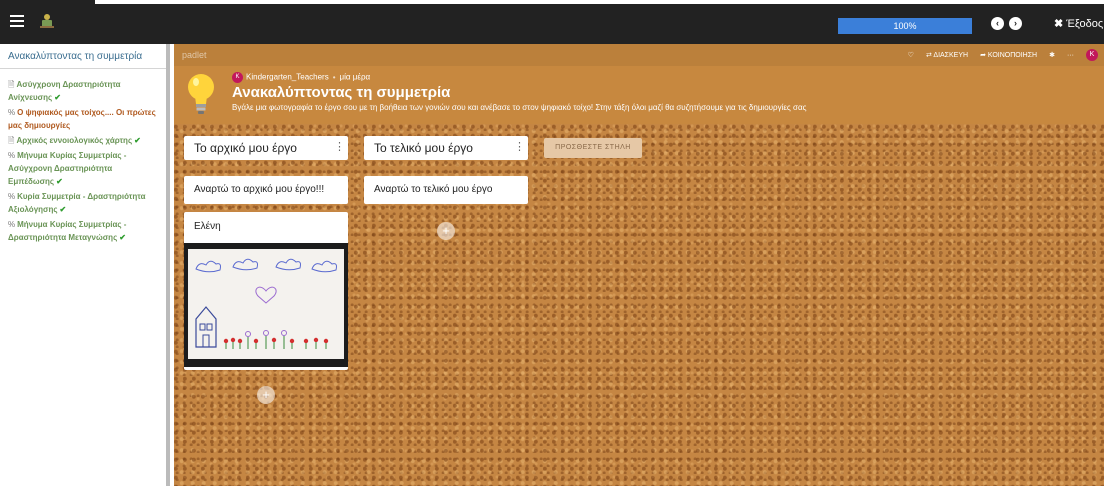 The width and height of the screenshot is (1104, 486). What do you see at coordinates (47, 21) in the screenshot?
I see `course-pictogram-icon` at bounding box center [47, 21].